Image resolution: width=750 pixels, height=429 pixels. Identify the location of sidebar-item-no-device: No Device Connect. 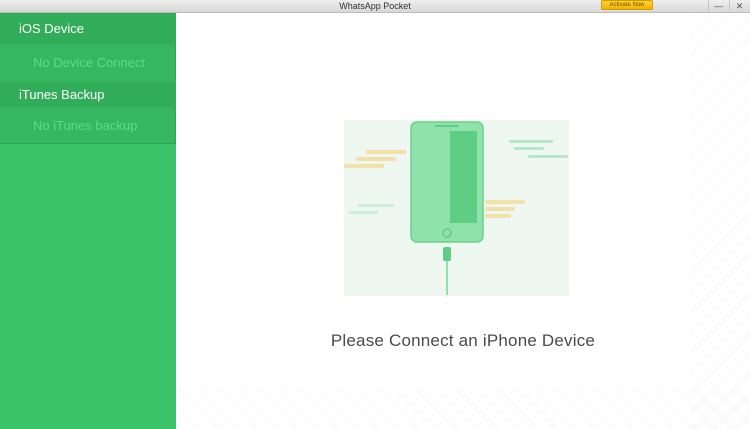
(88, 63).